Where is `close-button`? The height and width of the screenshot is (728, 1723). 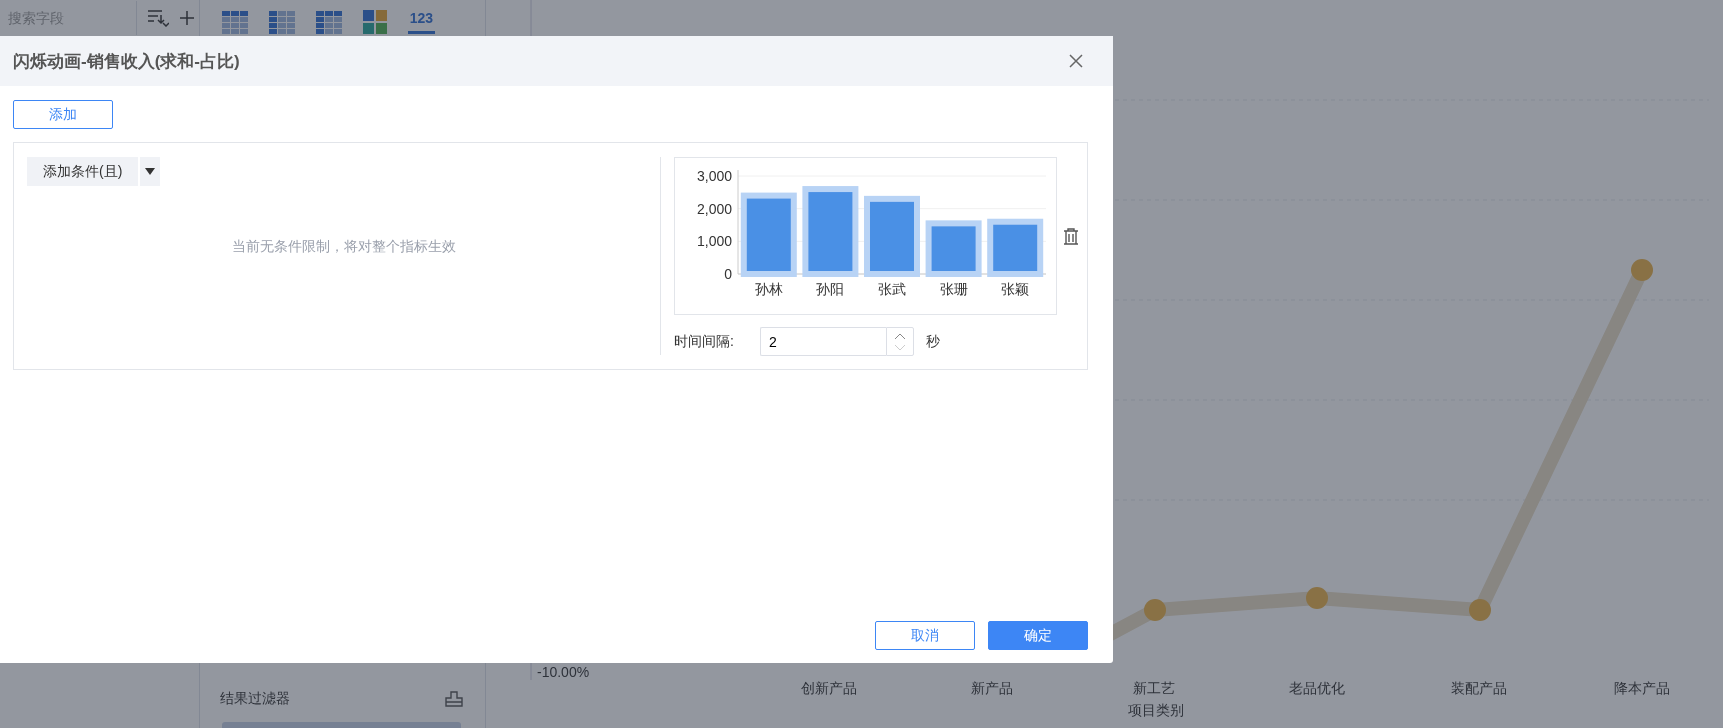
close-button is located at coordinates (1076, 61).